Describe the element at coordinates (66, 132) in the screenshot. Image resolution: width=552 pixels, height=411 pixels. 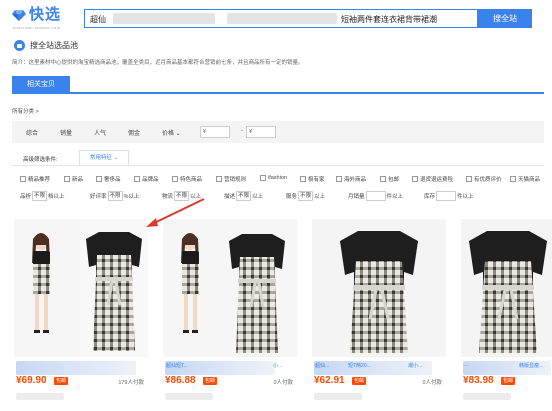
I see `sort-sales: 销量` at that location.